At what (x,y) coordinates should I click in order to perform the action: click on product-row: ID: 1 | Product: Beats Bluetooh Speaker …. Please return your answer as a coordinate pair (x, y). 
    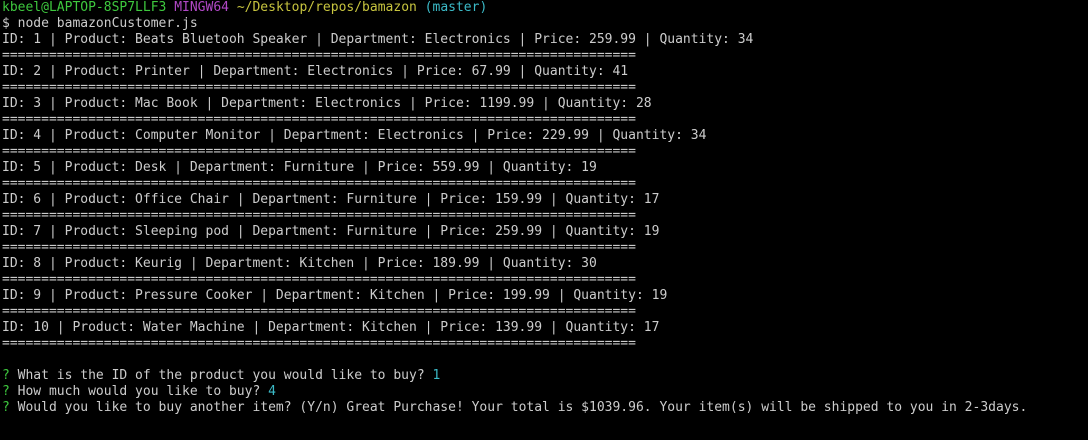
    Looking at the image, I should click on (378, 39).